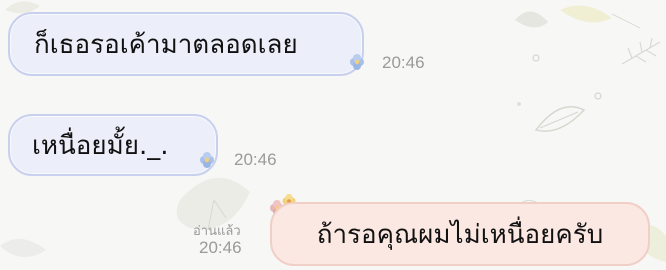 The width and height of the screenshot is (666, 270). I want to click on message-bubble-incoming: เหนื่อยมั้ย._., so click(113, 145).